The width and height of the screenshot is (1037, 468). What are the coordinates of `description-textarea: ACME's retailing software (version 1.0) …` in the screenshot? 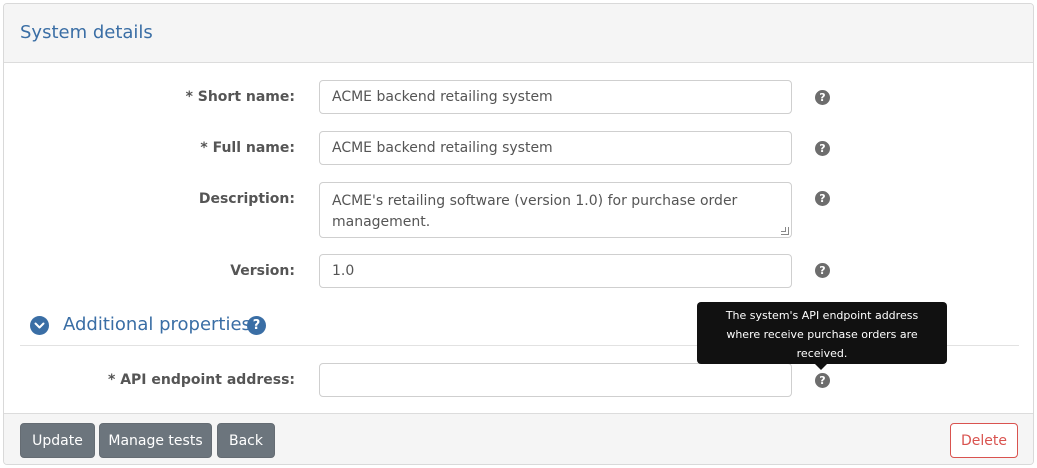 It's located at (555, 210).